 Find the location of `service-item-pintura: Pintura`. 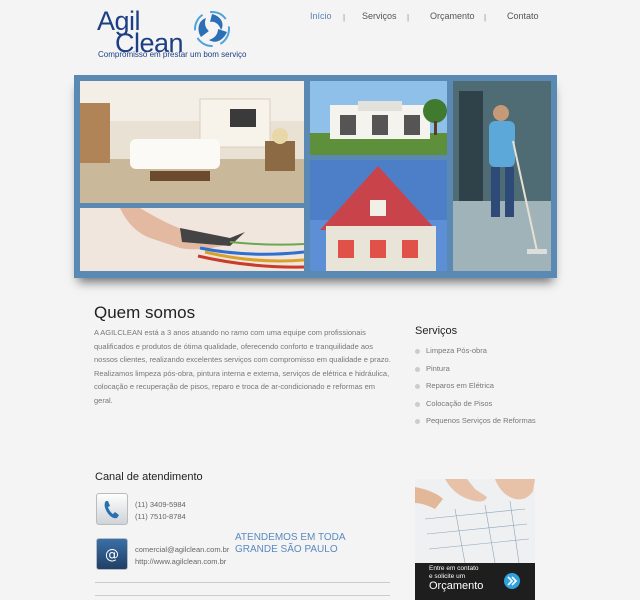

service-item-pintura: Pintura is located at coordinates (432, 368).